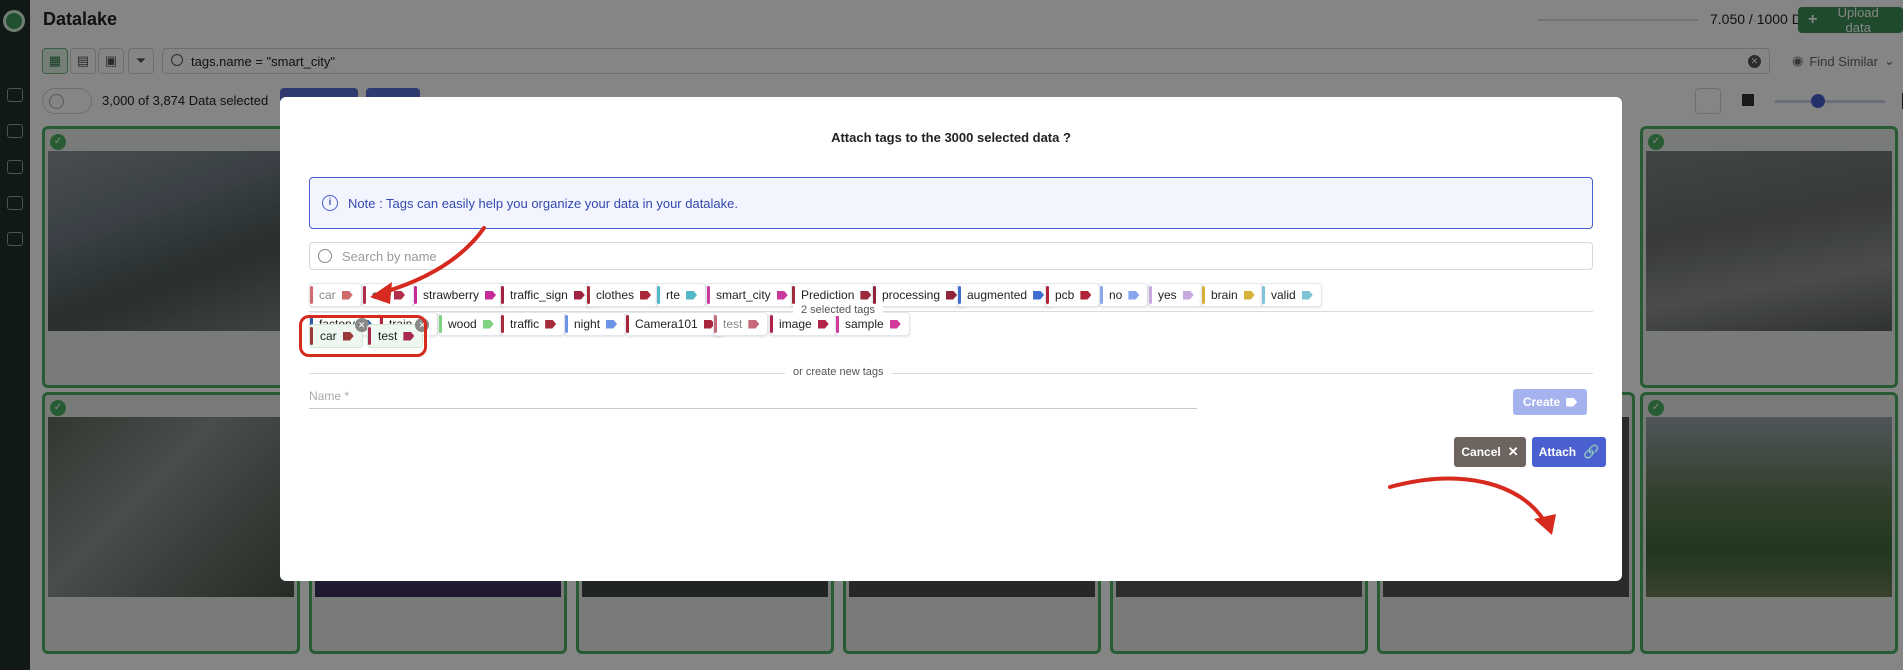 The height and width of the screenshot is (670, 1903). What do you see at coordinates (329, 396) in the screenshot?
I see `new-tag-name-label: Name *` at bounding box center [329, 396].